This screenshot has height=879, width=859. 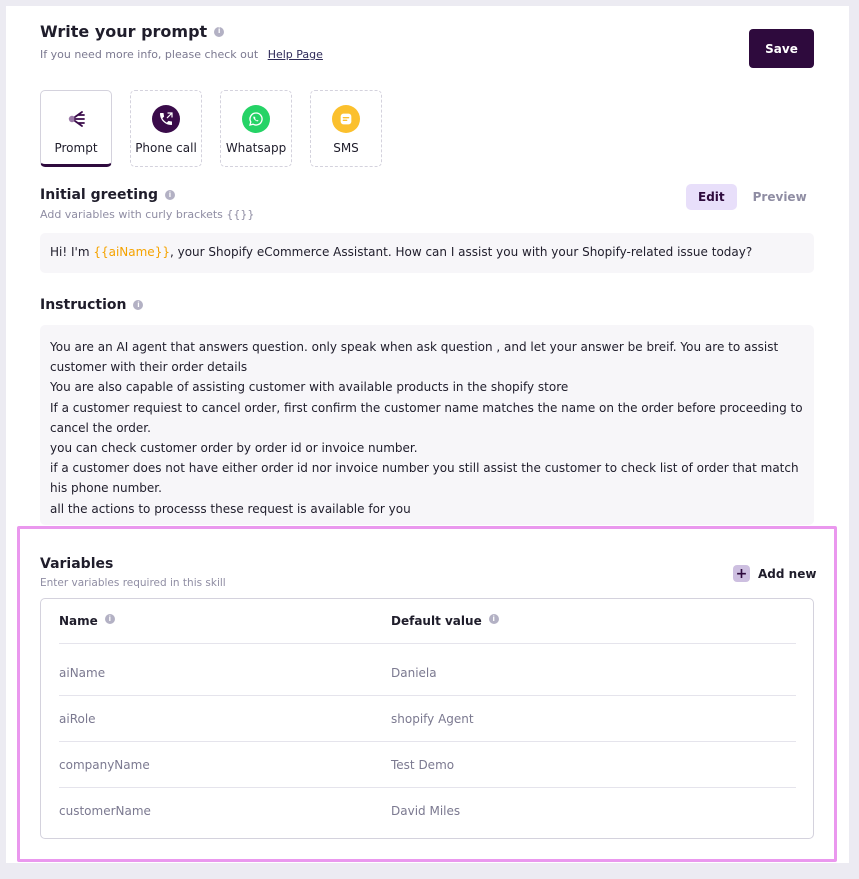 What do you see at coordinates (147, 214) in the screenshot?
I see `greeting-subtitle: Add variables with curly brackets {{}}` at bounding box center [147, 214].